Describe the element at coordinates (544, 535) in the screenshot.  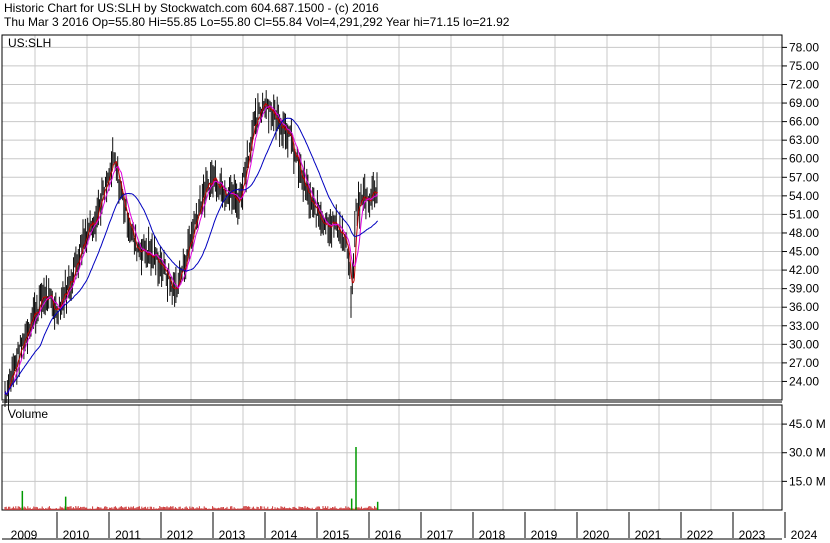
I see `x-tick-label: 2019` at that location.